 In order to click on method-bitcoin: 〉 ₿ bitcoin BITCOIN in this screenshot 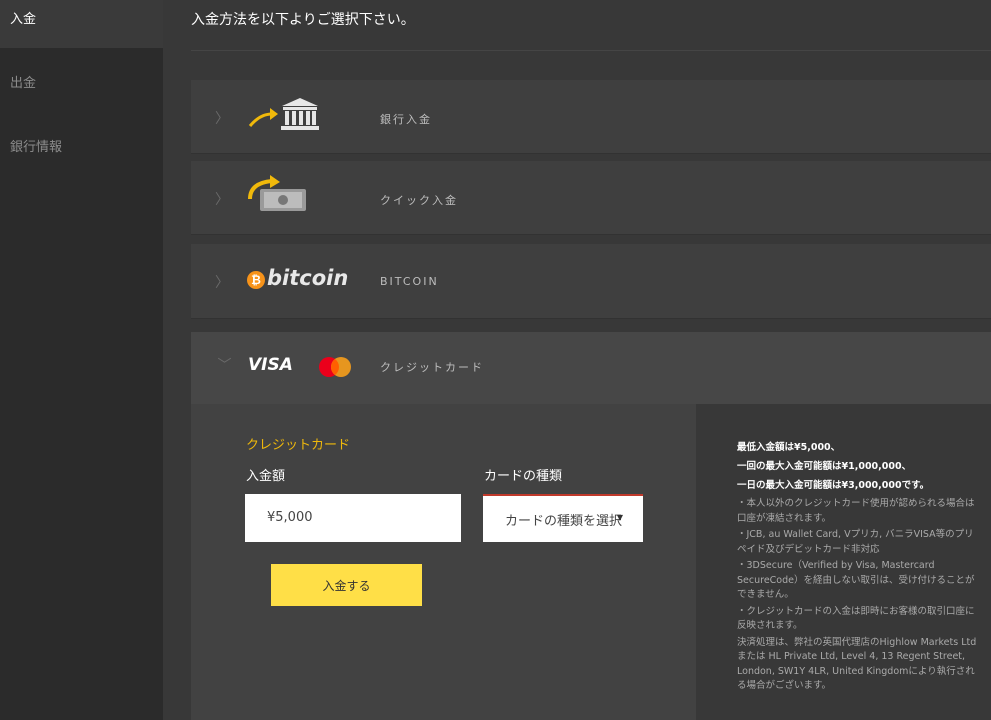, I will do `click(591, 281)`.